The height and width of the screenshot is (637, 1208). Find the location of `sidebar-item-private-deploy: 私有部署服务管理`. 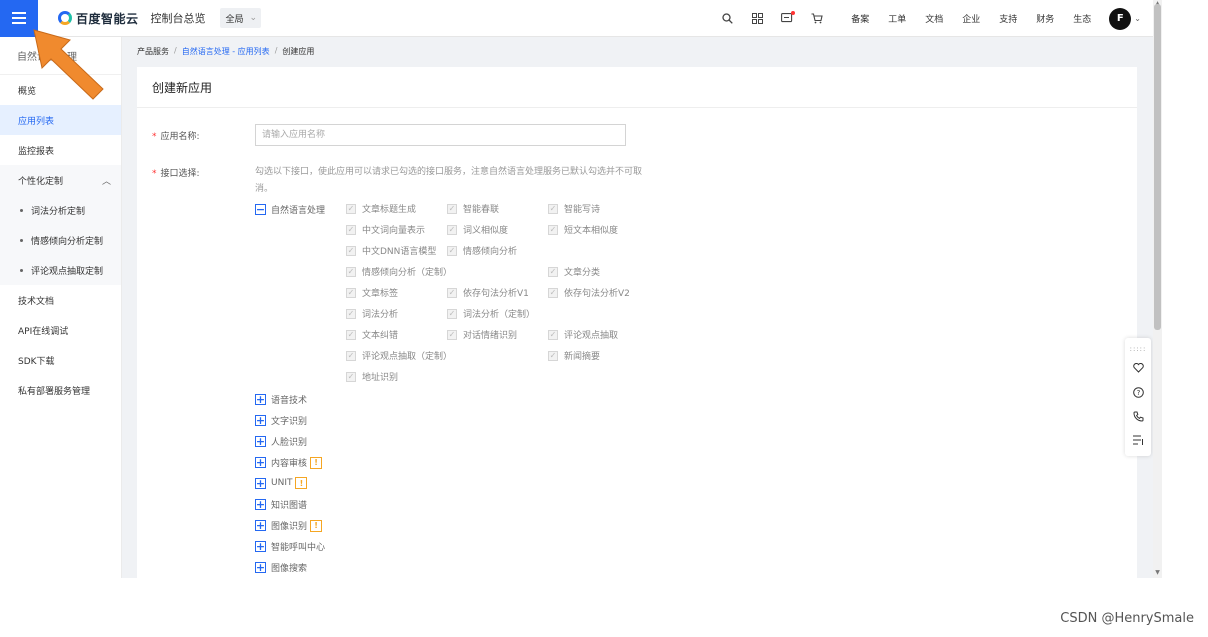

sidebar-item-private-deploy: 私有部署服务管理 is located at coordinates (60, 390).